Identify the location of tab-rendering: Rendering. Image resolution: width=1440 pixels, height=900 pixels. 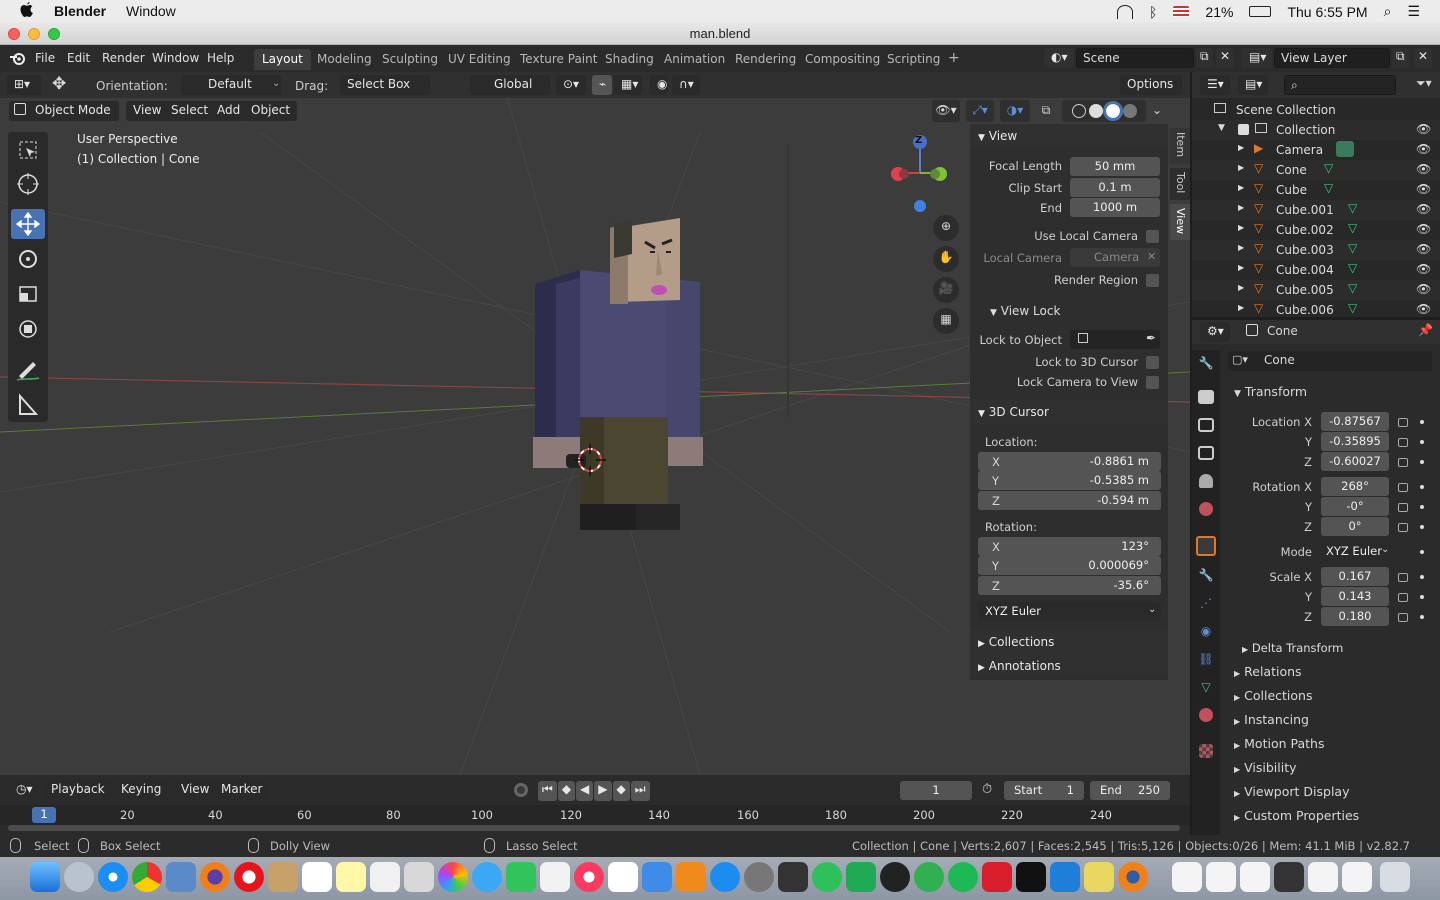
(765, 59).